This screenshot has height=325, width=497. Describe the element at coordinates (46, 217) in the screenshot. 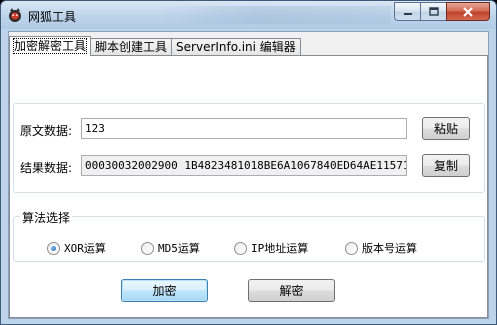

I see `algorithm-group-title: 算法选择` at that location.